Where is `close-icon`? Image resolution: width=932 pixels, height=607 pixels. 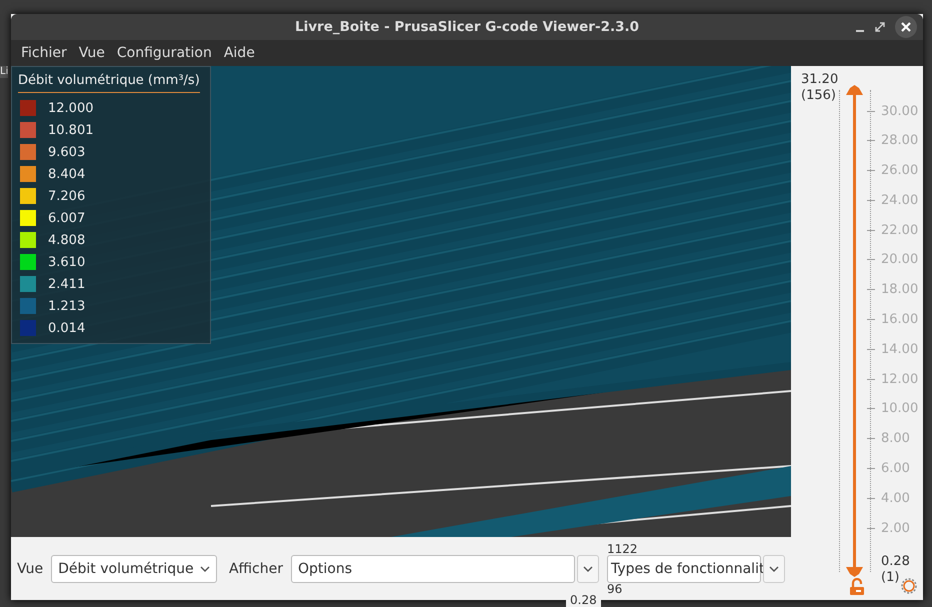
close-icon is located at coordinates (906, 27).